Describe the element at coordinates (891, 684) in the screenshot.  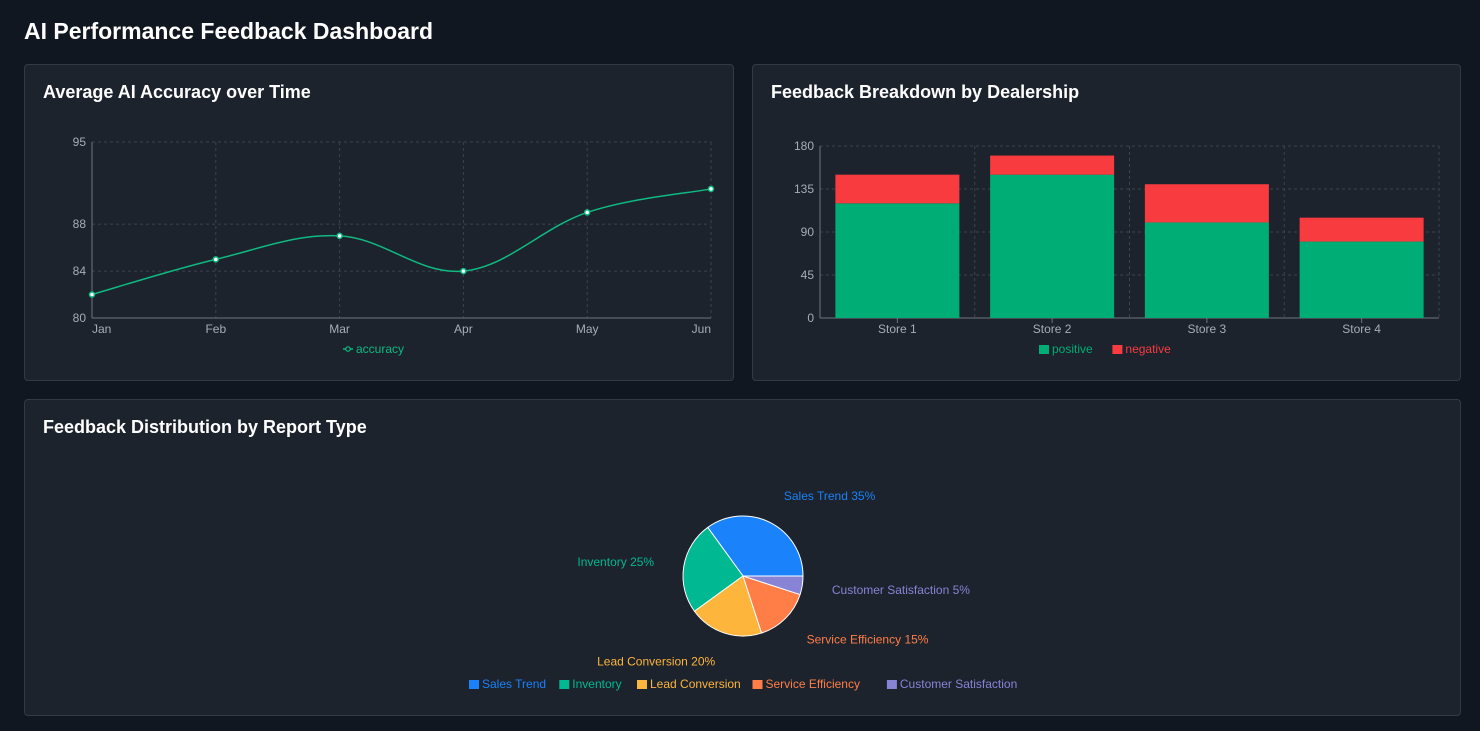
I see `legend-swatch-customer-satisfaction` at that location.